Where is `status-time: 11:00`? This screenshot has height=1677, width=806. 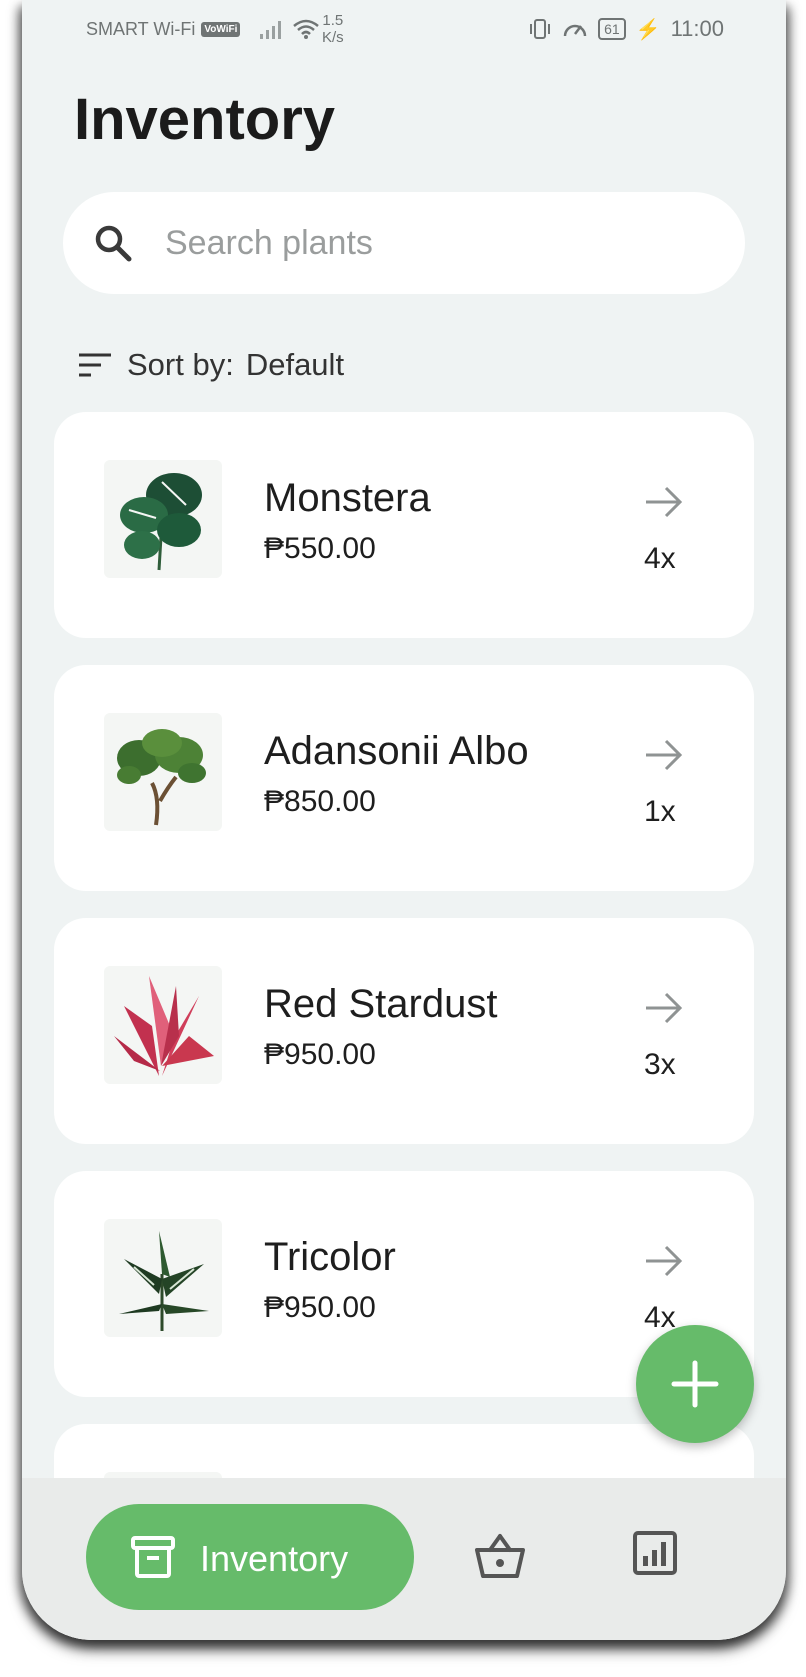 status-time: 11:00 is located at coordinates (697, 28).